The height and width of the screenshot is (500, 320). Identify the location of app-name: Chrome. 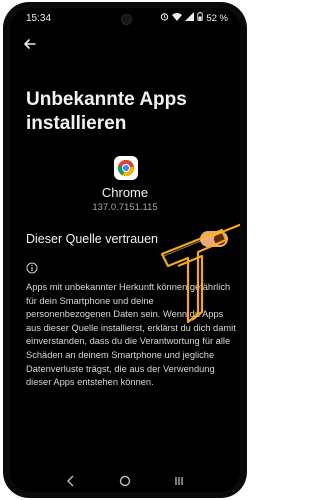
(125, 192).